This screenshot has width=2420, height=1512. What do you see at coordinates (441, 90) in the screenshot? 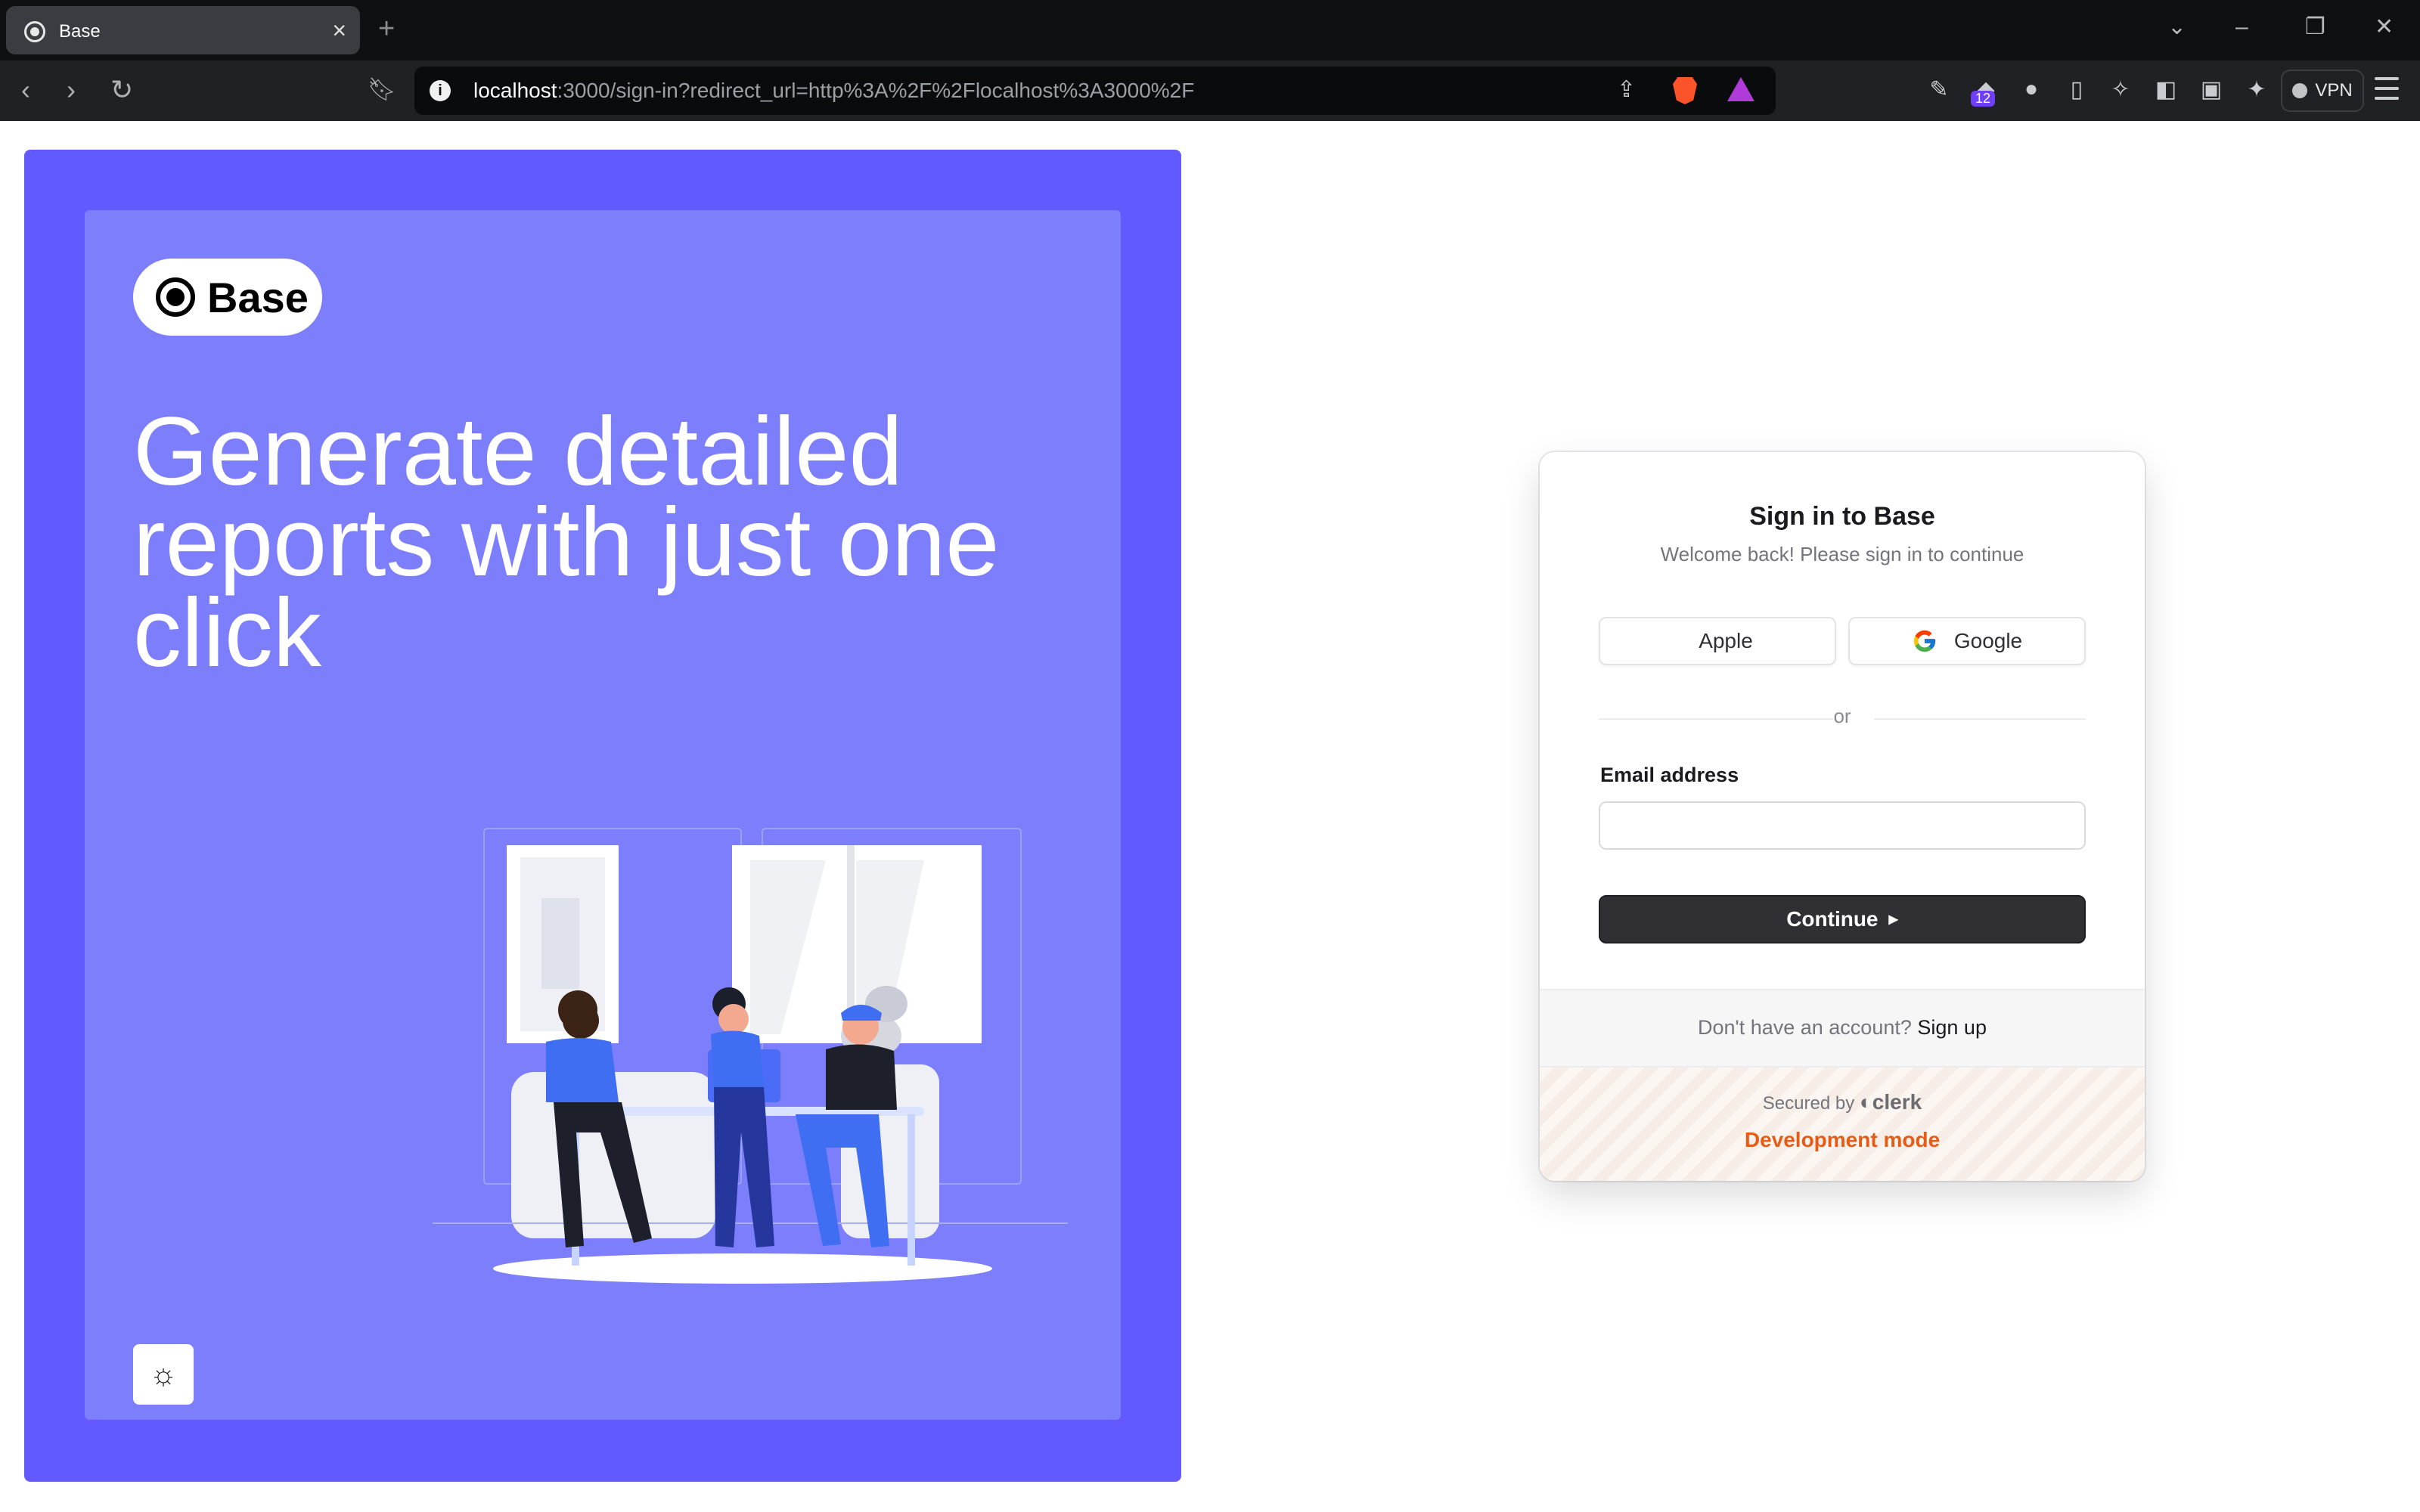
I see `site-info-icon: i` at bounding box center [441, 90].